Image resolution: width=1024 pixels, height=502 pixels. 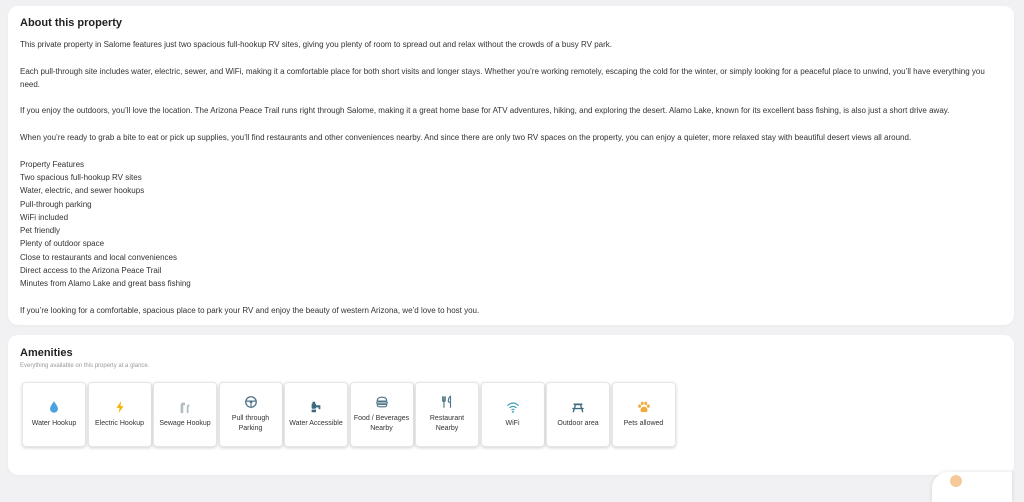 I want to click on amenity-sewage-hookup: Sewage Hookup, so click(x=185, y=414).